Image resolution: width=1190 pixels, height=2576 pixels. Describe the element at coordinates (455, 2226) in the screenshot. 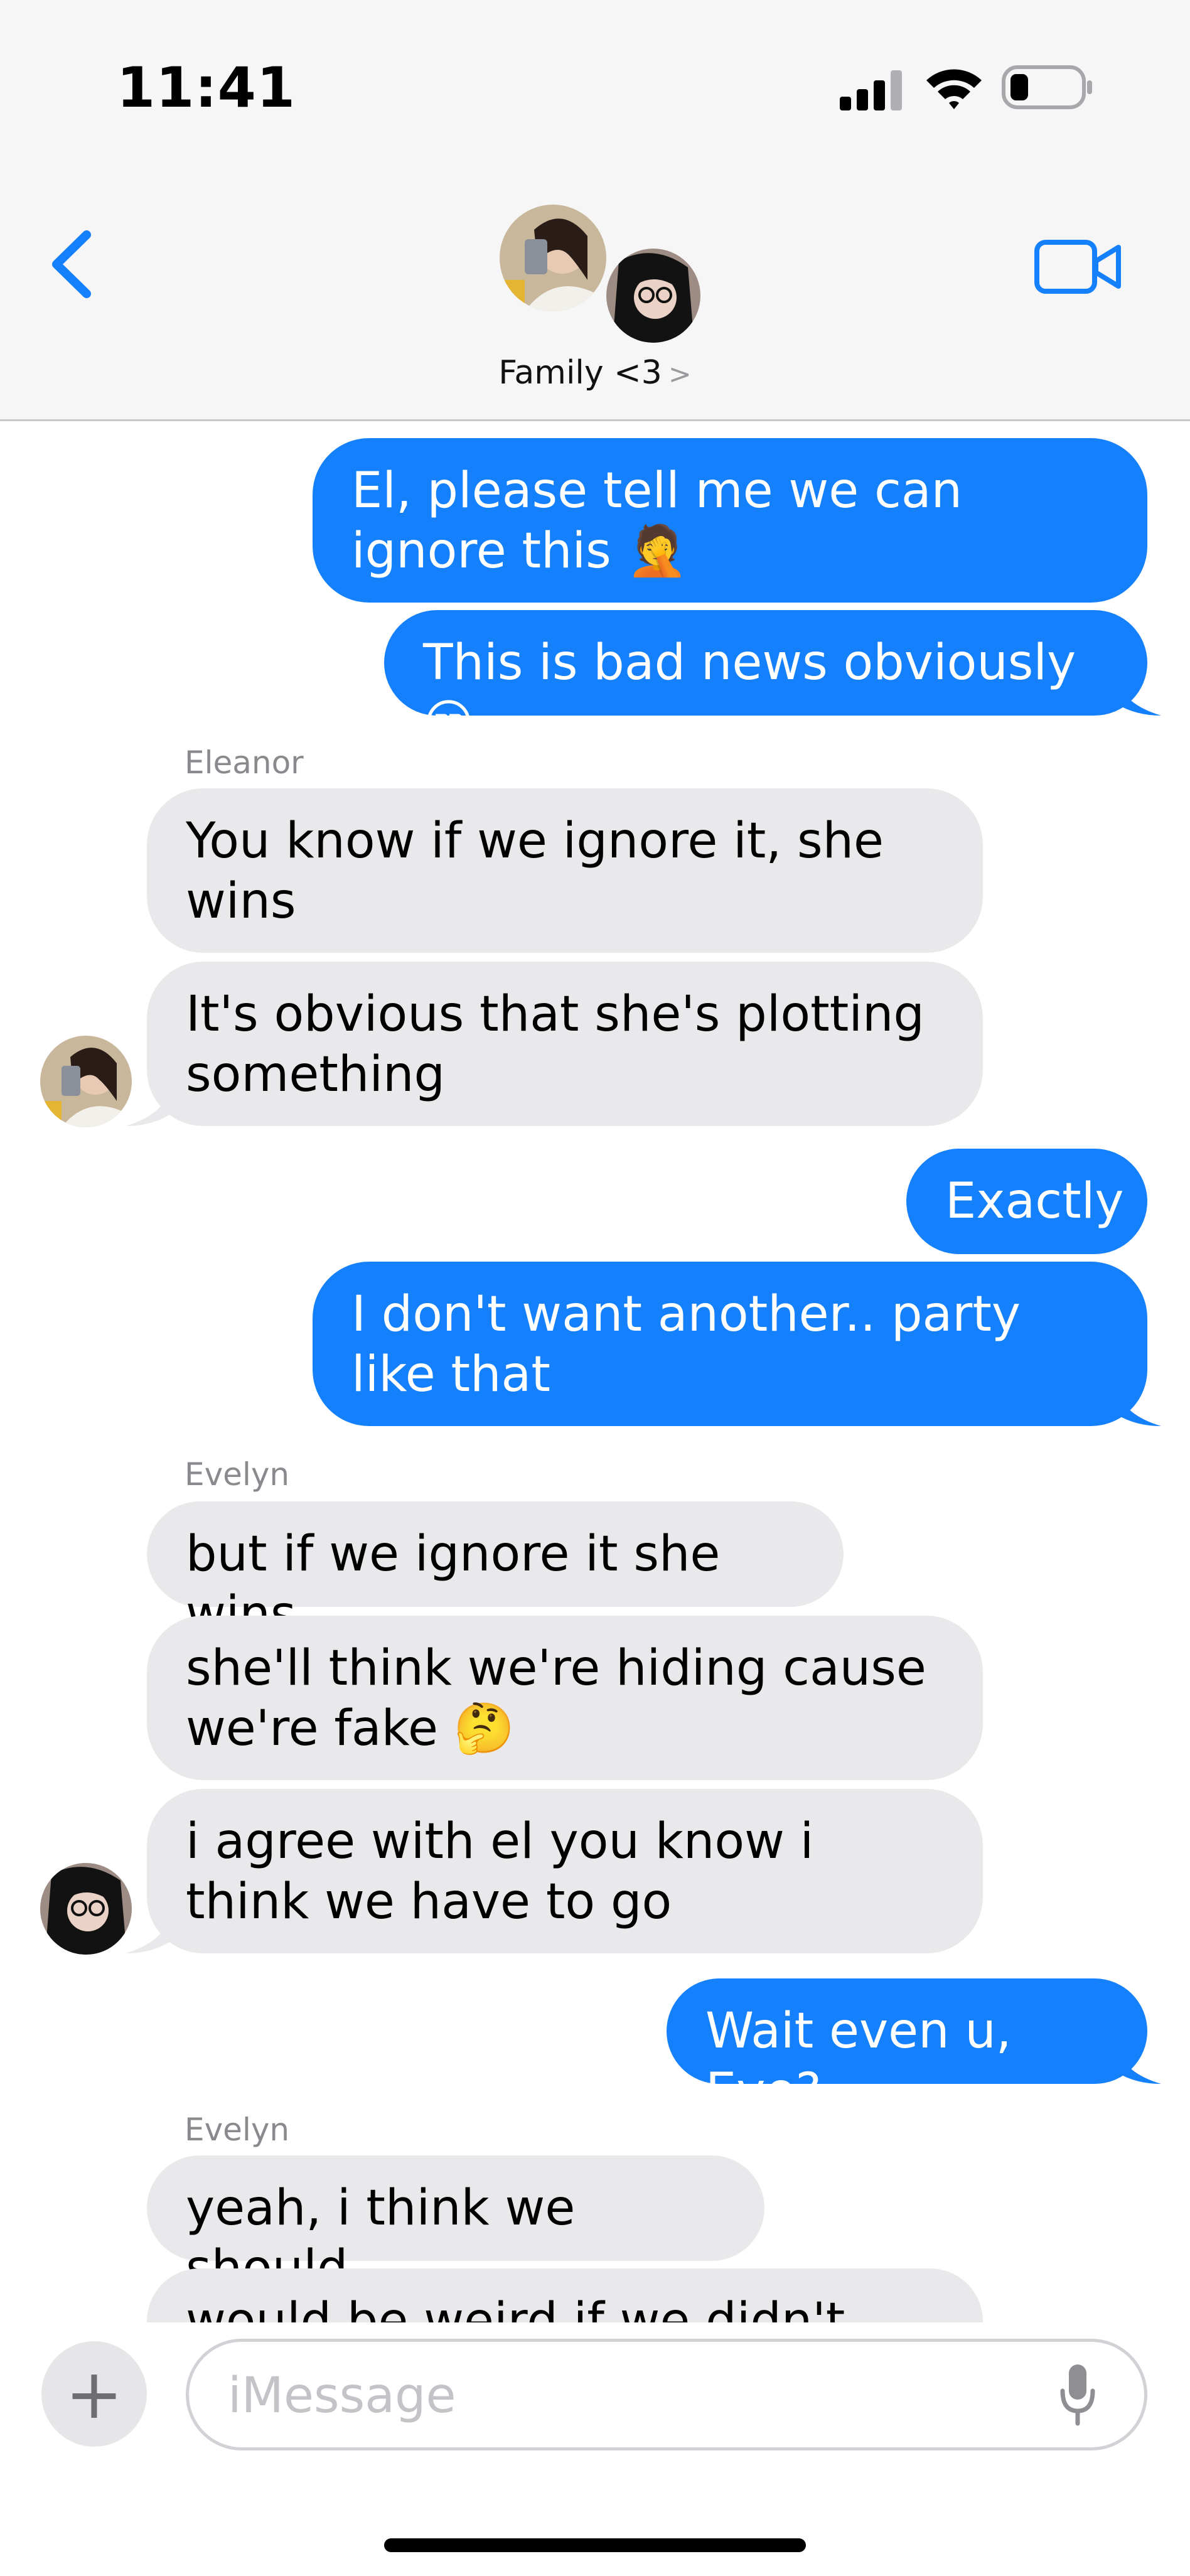

I see `message-bubble-incoming: yeah, i think we should` at that location.